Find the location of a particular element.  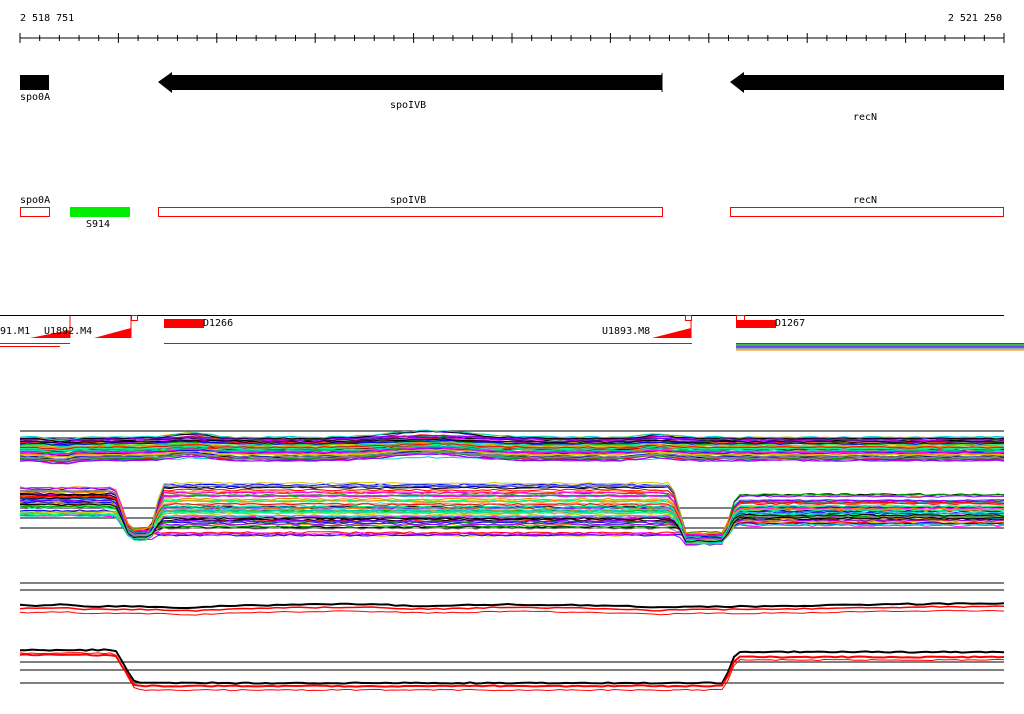

segment-label-d1267: D1267 is located at coordinates (790, 323).